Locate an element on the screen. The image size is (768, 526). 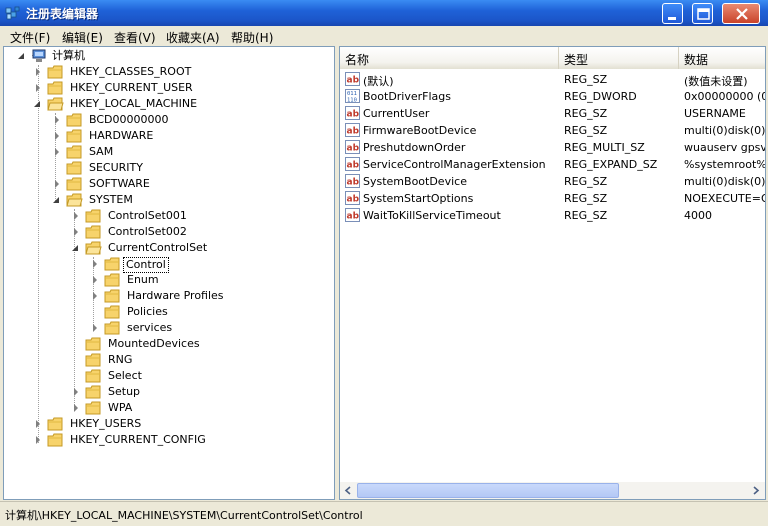
tree-node-control: Control is located at coordinates (189, 264).